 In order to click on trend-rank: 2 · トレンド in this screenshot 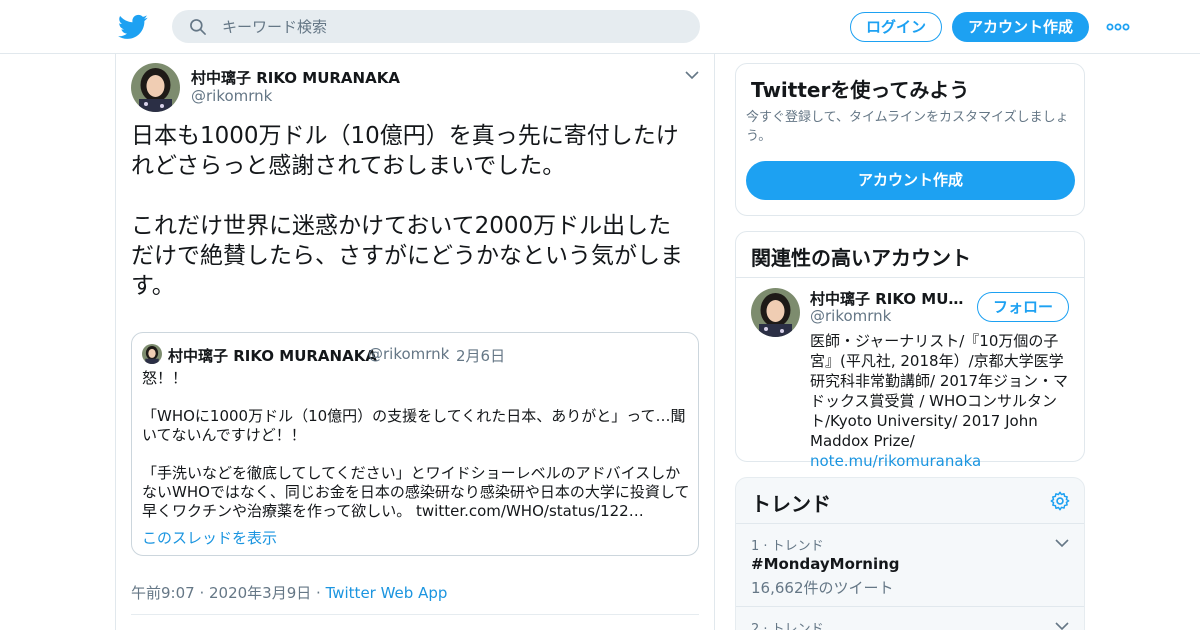, I will do `click(787, 626)`.